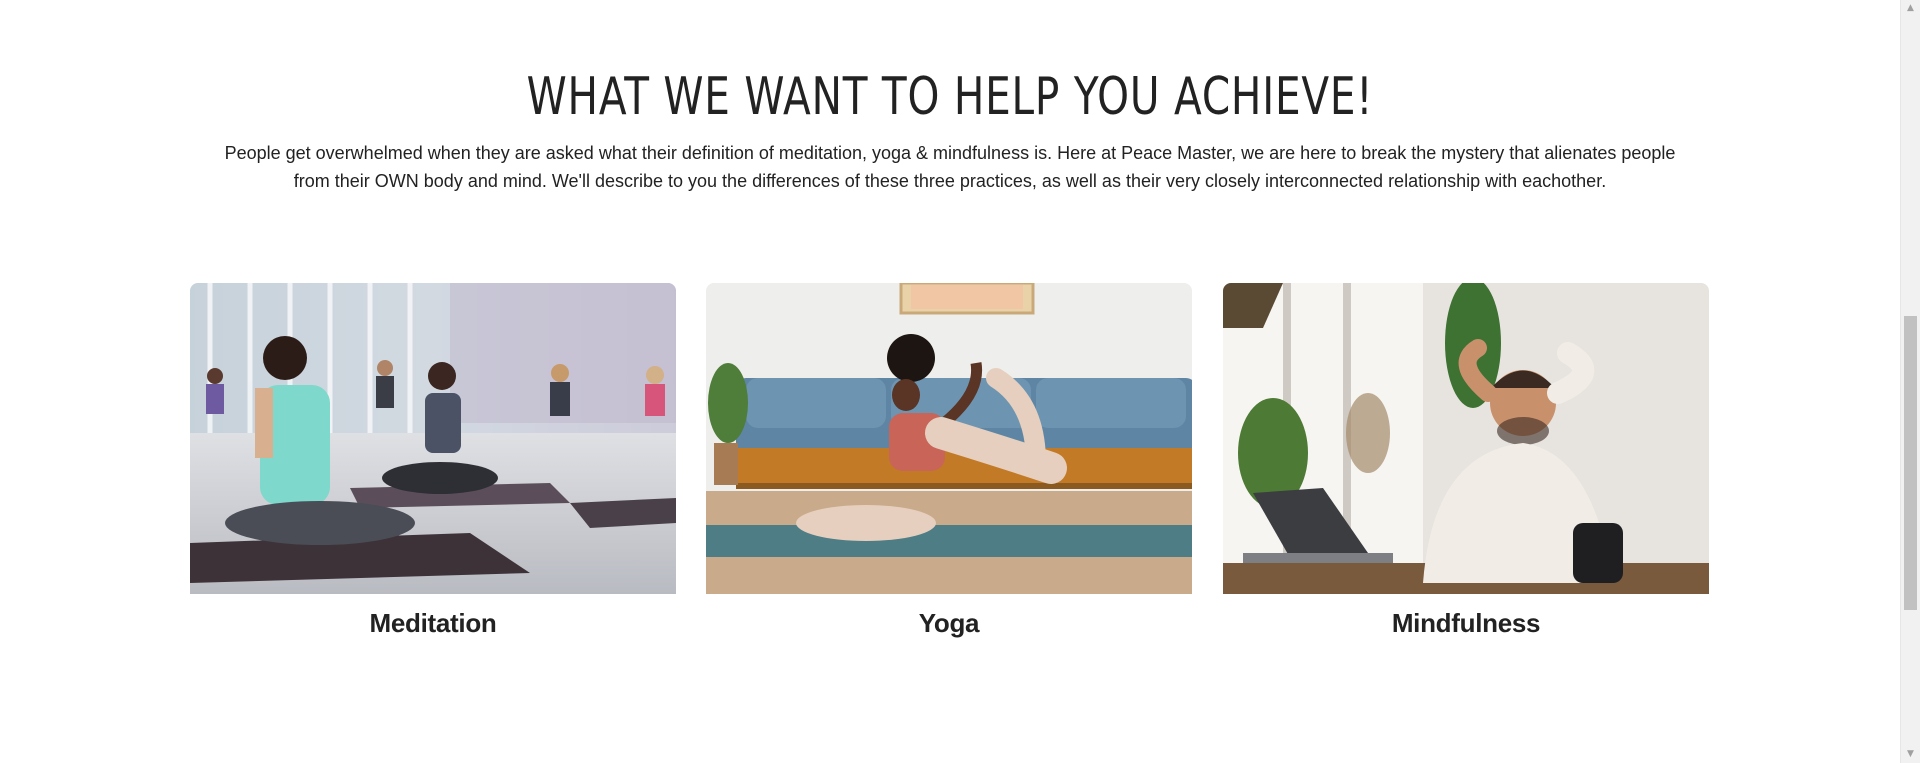  What do you see at coordinates (1910, 8) in the screenshot?
I see `arrow-up-icon: ▲` at bounding box center [1910, 8].